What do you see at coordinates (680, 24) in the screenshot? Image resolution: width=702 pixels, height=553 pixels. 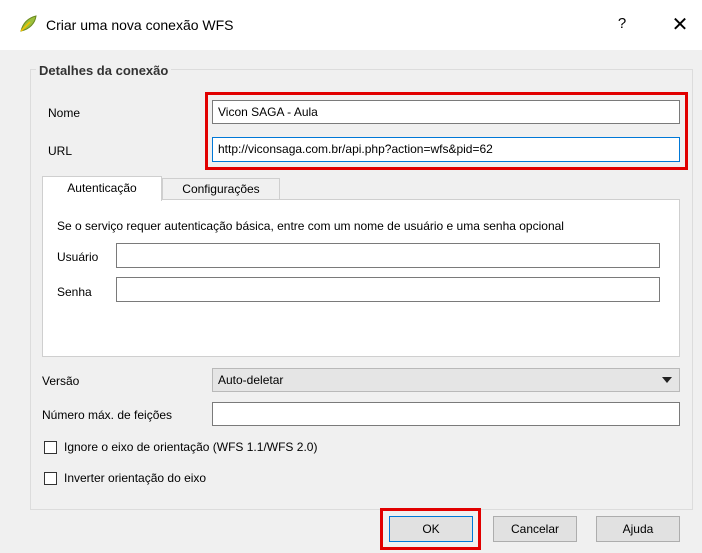 I see `close-button: ✕` at bounding box center [680, 24].